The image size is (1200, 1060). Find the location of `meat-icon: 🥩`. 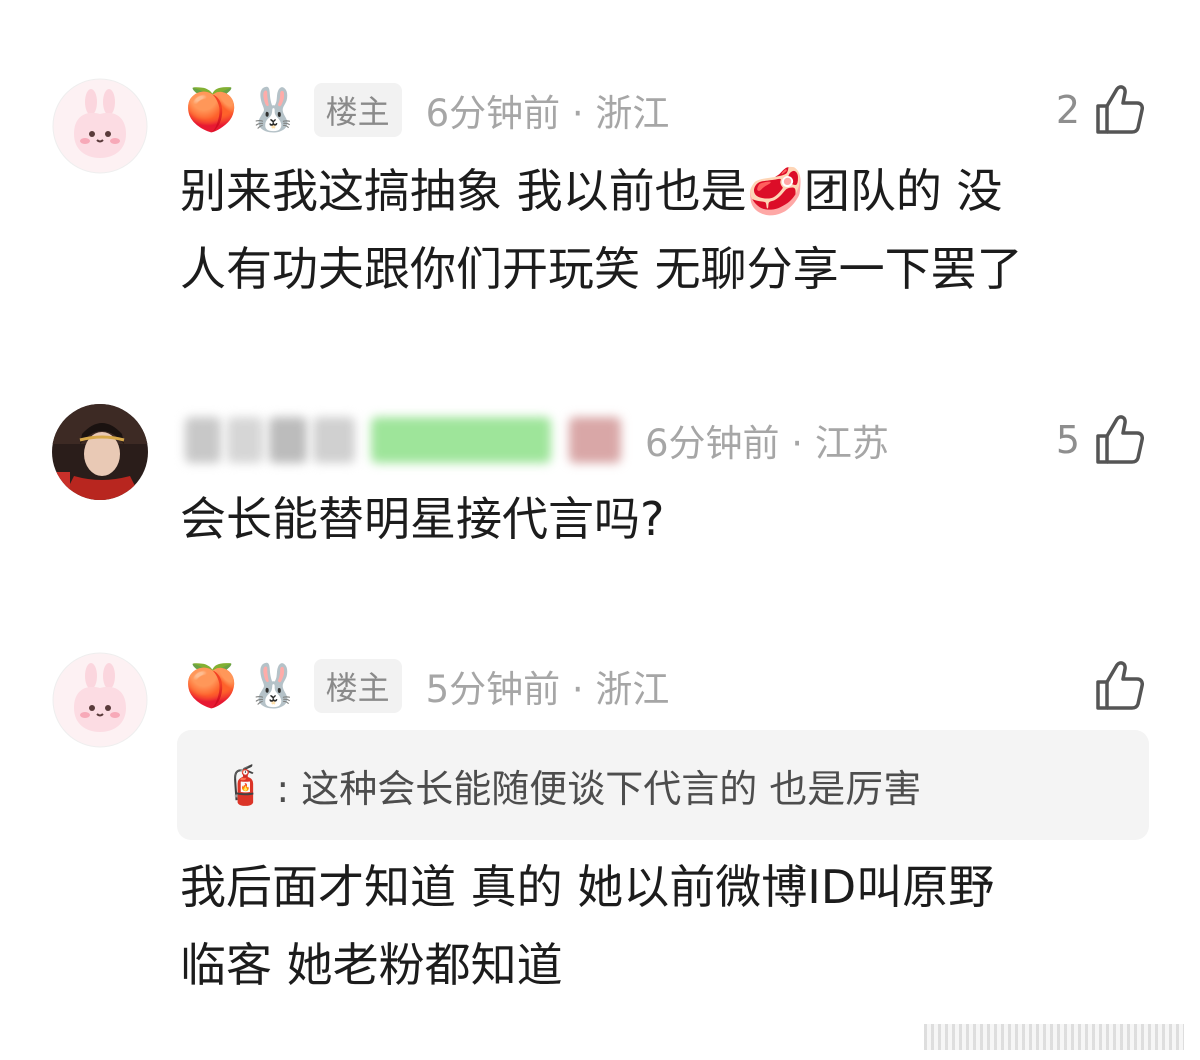

meat-icon: 🥩 is located at coordinates (775, 191).